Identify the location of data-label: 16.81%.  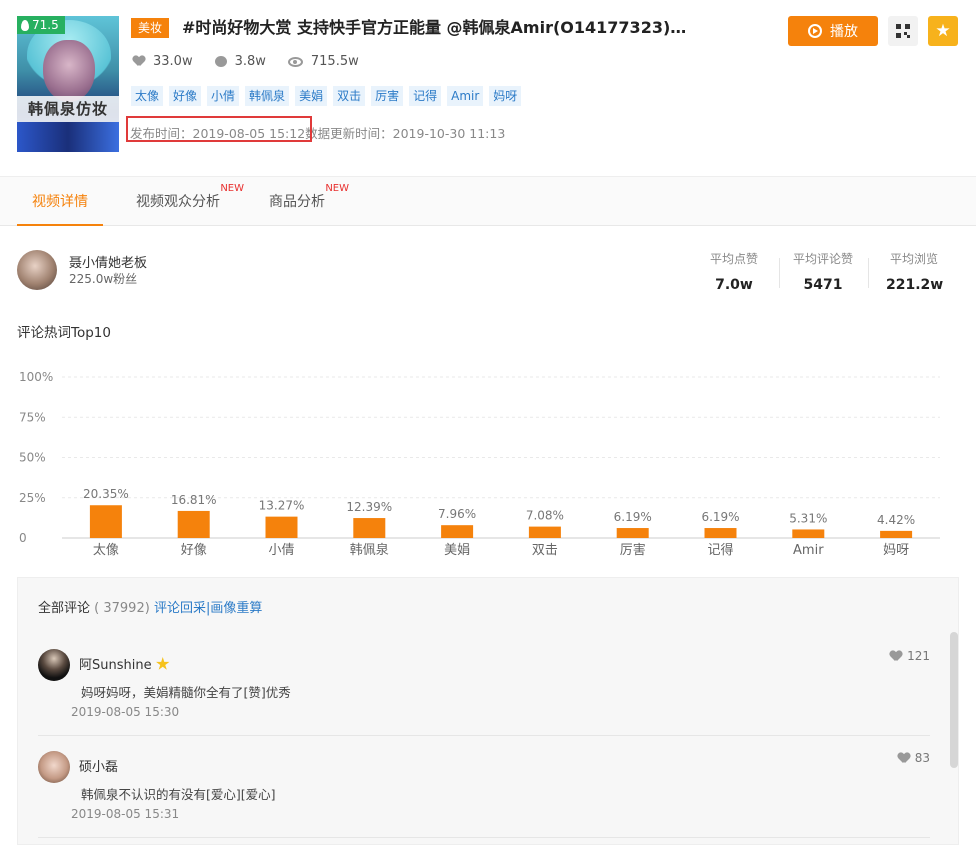
(194, 500).